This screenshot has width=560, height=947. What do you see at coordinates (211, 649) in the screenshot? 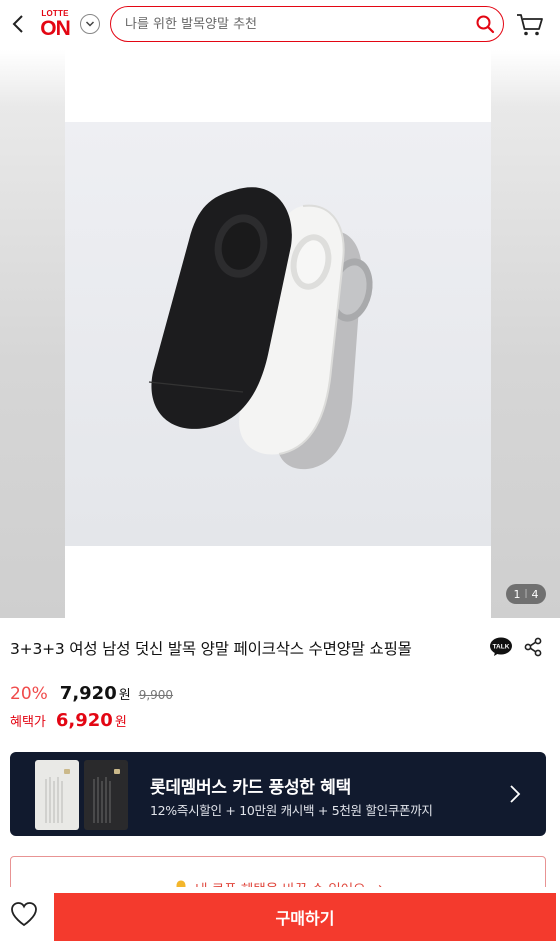
I see `product-title: 3+3+3 여성 남성 덧신 발목 양말 페이크삭스 수면양말 쇼핑몰` at bounding box center [211, 649].